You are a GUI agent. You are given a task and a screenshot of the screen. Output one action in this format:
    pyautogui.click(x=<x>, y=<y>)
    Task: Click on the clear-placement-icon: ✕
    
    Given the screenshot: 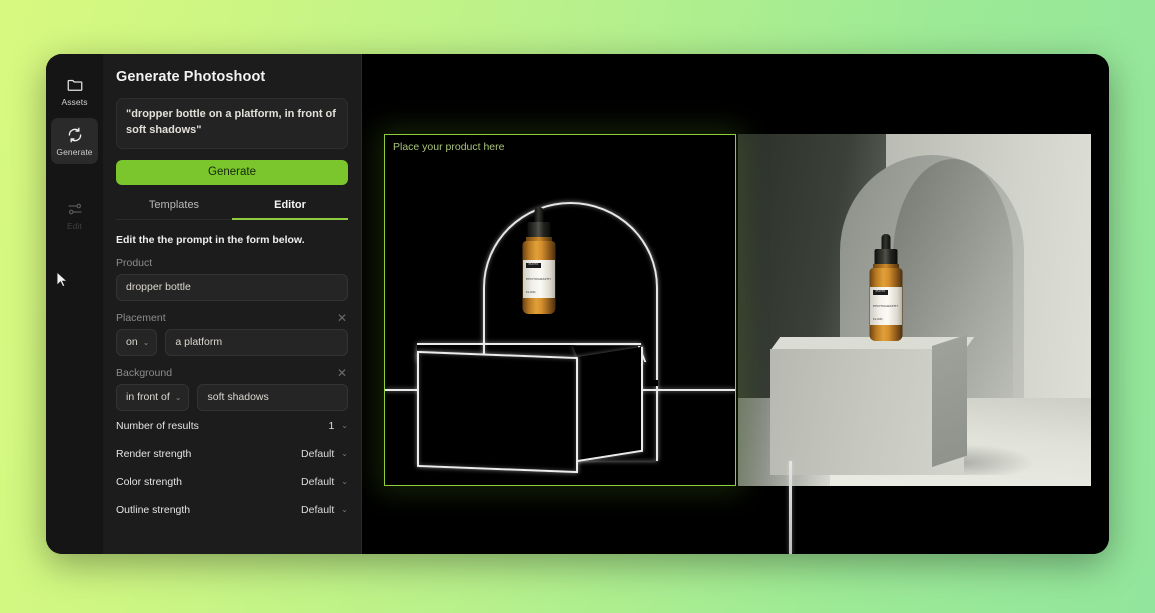 What is the action you would take?
    pyautogui.click(x=342, y=318)
    